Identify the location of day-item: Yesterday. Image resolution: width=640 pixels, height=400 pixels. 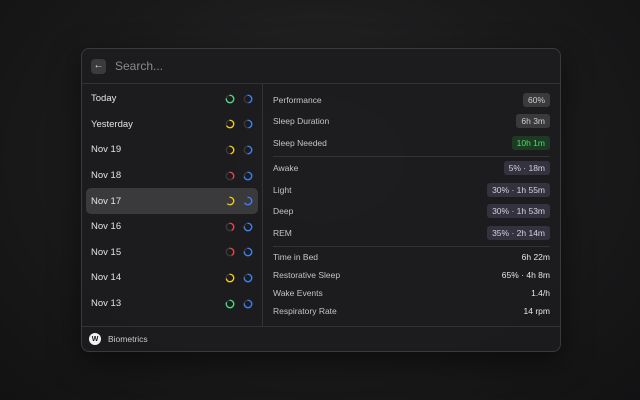
(172, 125).